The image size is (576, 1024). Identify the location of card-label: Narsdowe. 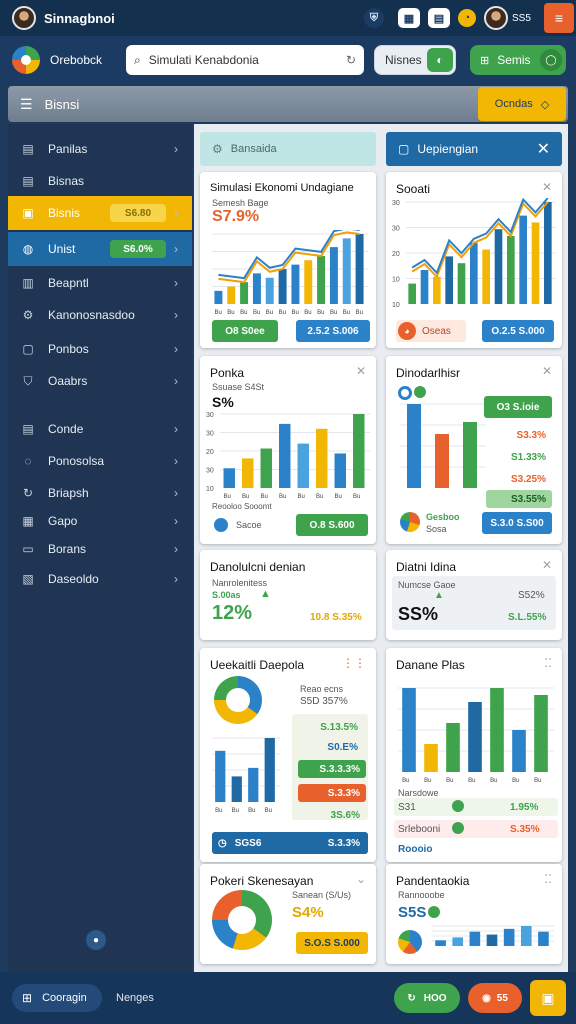
(418, 793).